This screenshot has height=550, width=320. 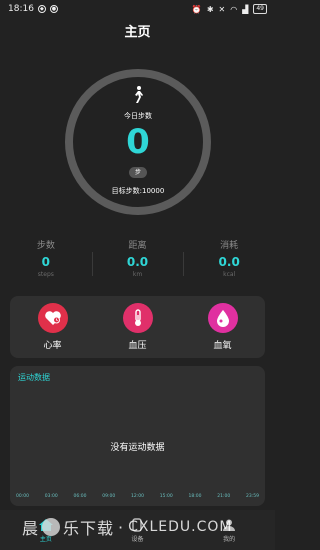 I want to click on health-item-blood-pressure: 血压, so click(x=137, y=327).